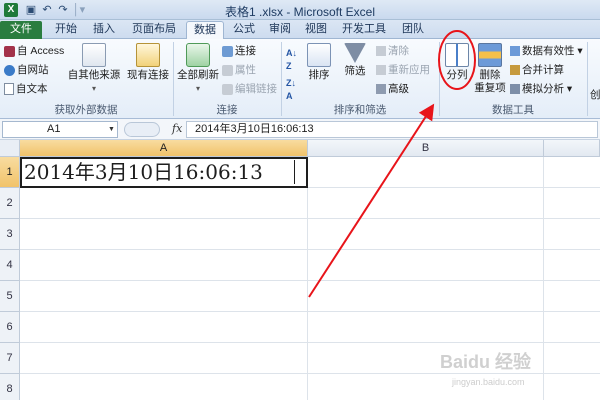 The image size is (600, 400). What do you see at coordinates (10, 358) in the screenshot?
I see `row-header-7: 7` at bounding box center [10, 358].